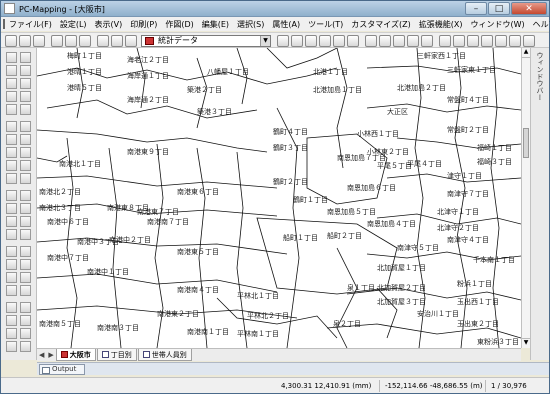  Describe the element at coordinates (25, 83) in the screenshot. I see `circle-icon` at that location.